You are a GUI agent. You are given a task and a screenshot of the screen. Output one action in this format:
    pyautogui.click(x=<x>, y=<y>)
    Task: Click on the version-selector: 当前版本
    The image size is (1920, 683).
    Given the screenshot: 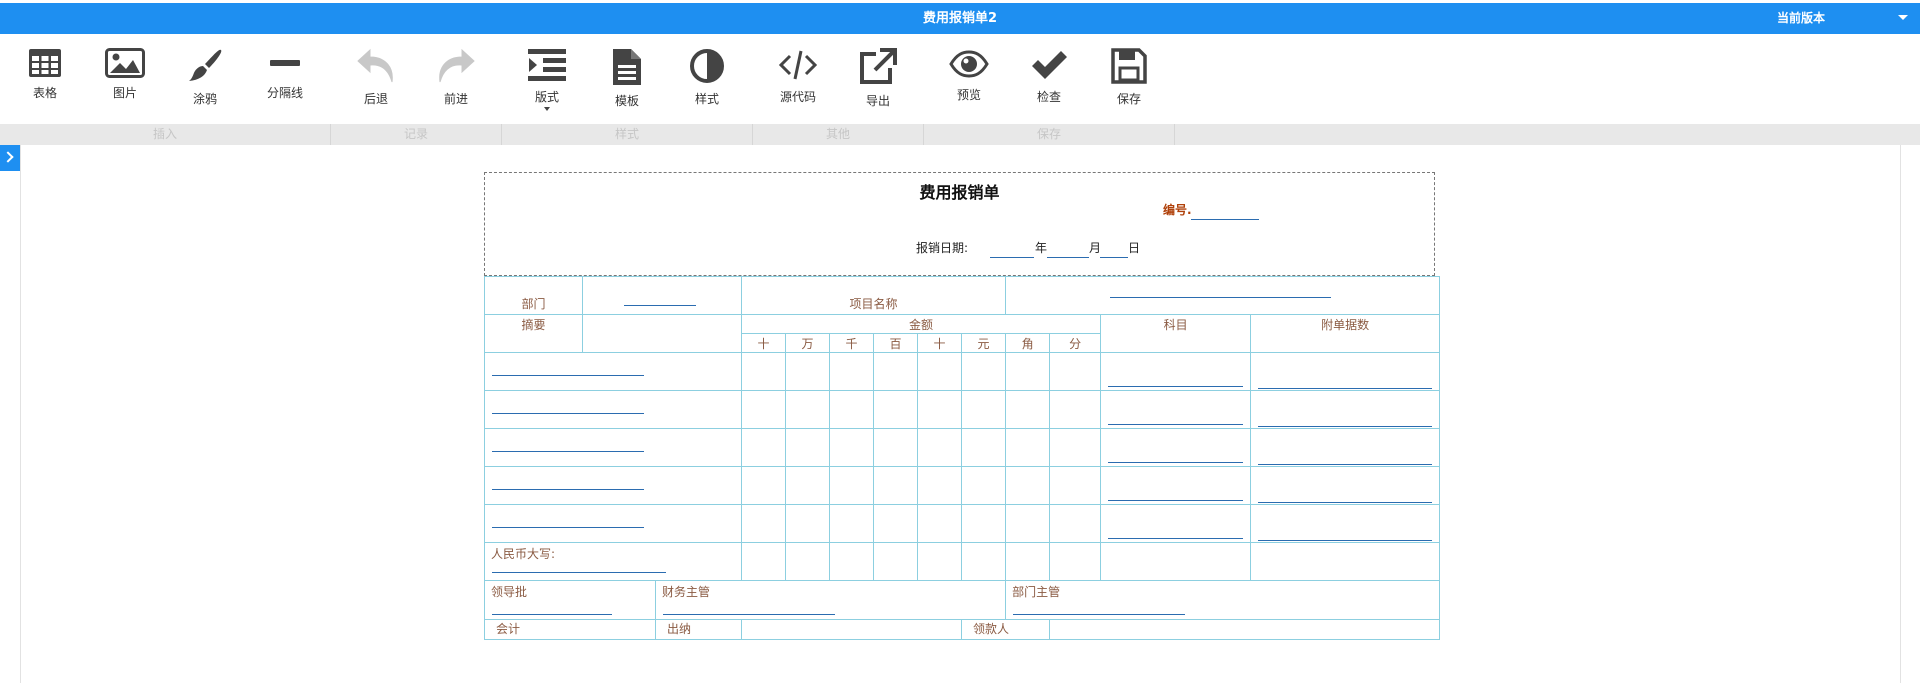 What is the action you would take?
    pyautogui.click(x=1801, y=18)
    